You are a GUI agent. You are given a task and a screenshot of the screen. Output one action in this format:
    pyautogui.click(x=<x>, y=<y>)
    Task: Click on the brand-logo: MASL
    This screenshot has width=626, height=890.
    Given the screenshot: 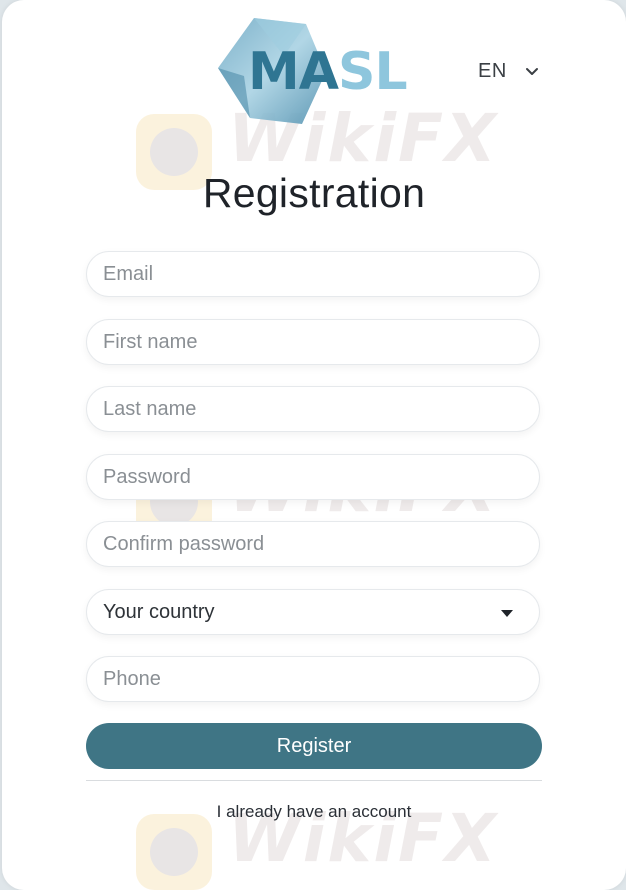 What is the action you would take?
    pyautogui.click(x=311, y=72)
    